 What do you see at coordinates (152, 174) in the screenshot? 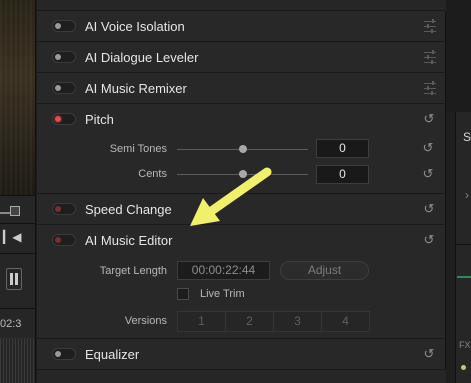
I see `cents-label: Cents` at bounding box center [152, 174].